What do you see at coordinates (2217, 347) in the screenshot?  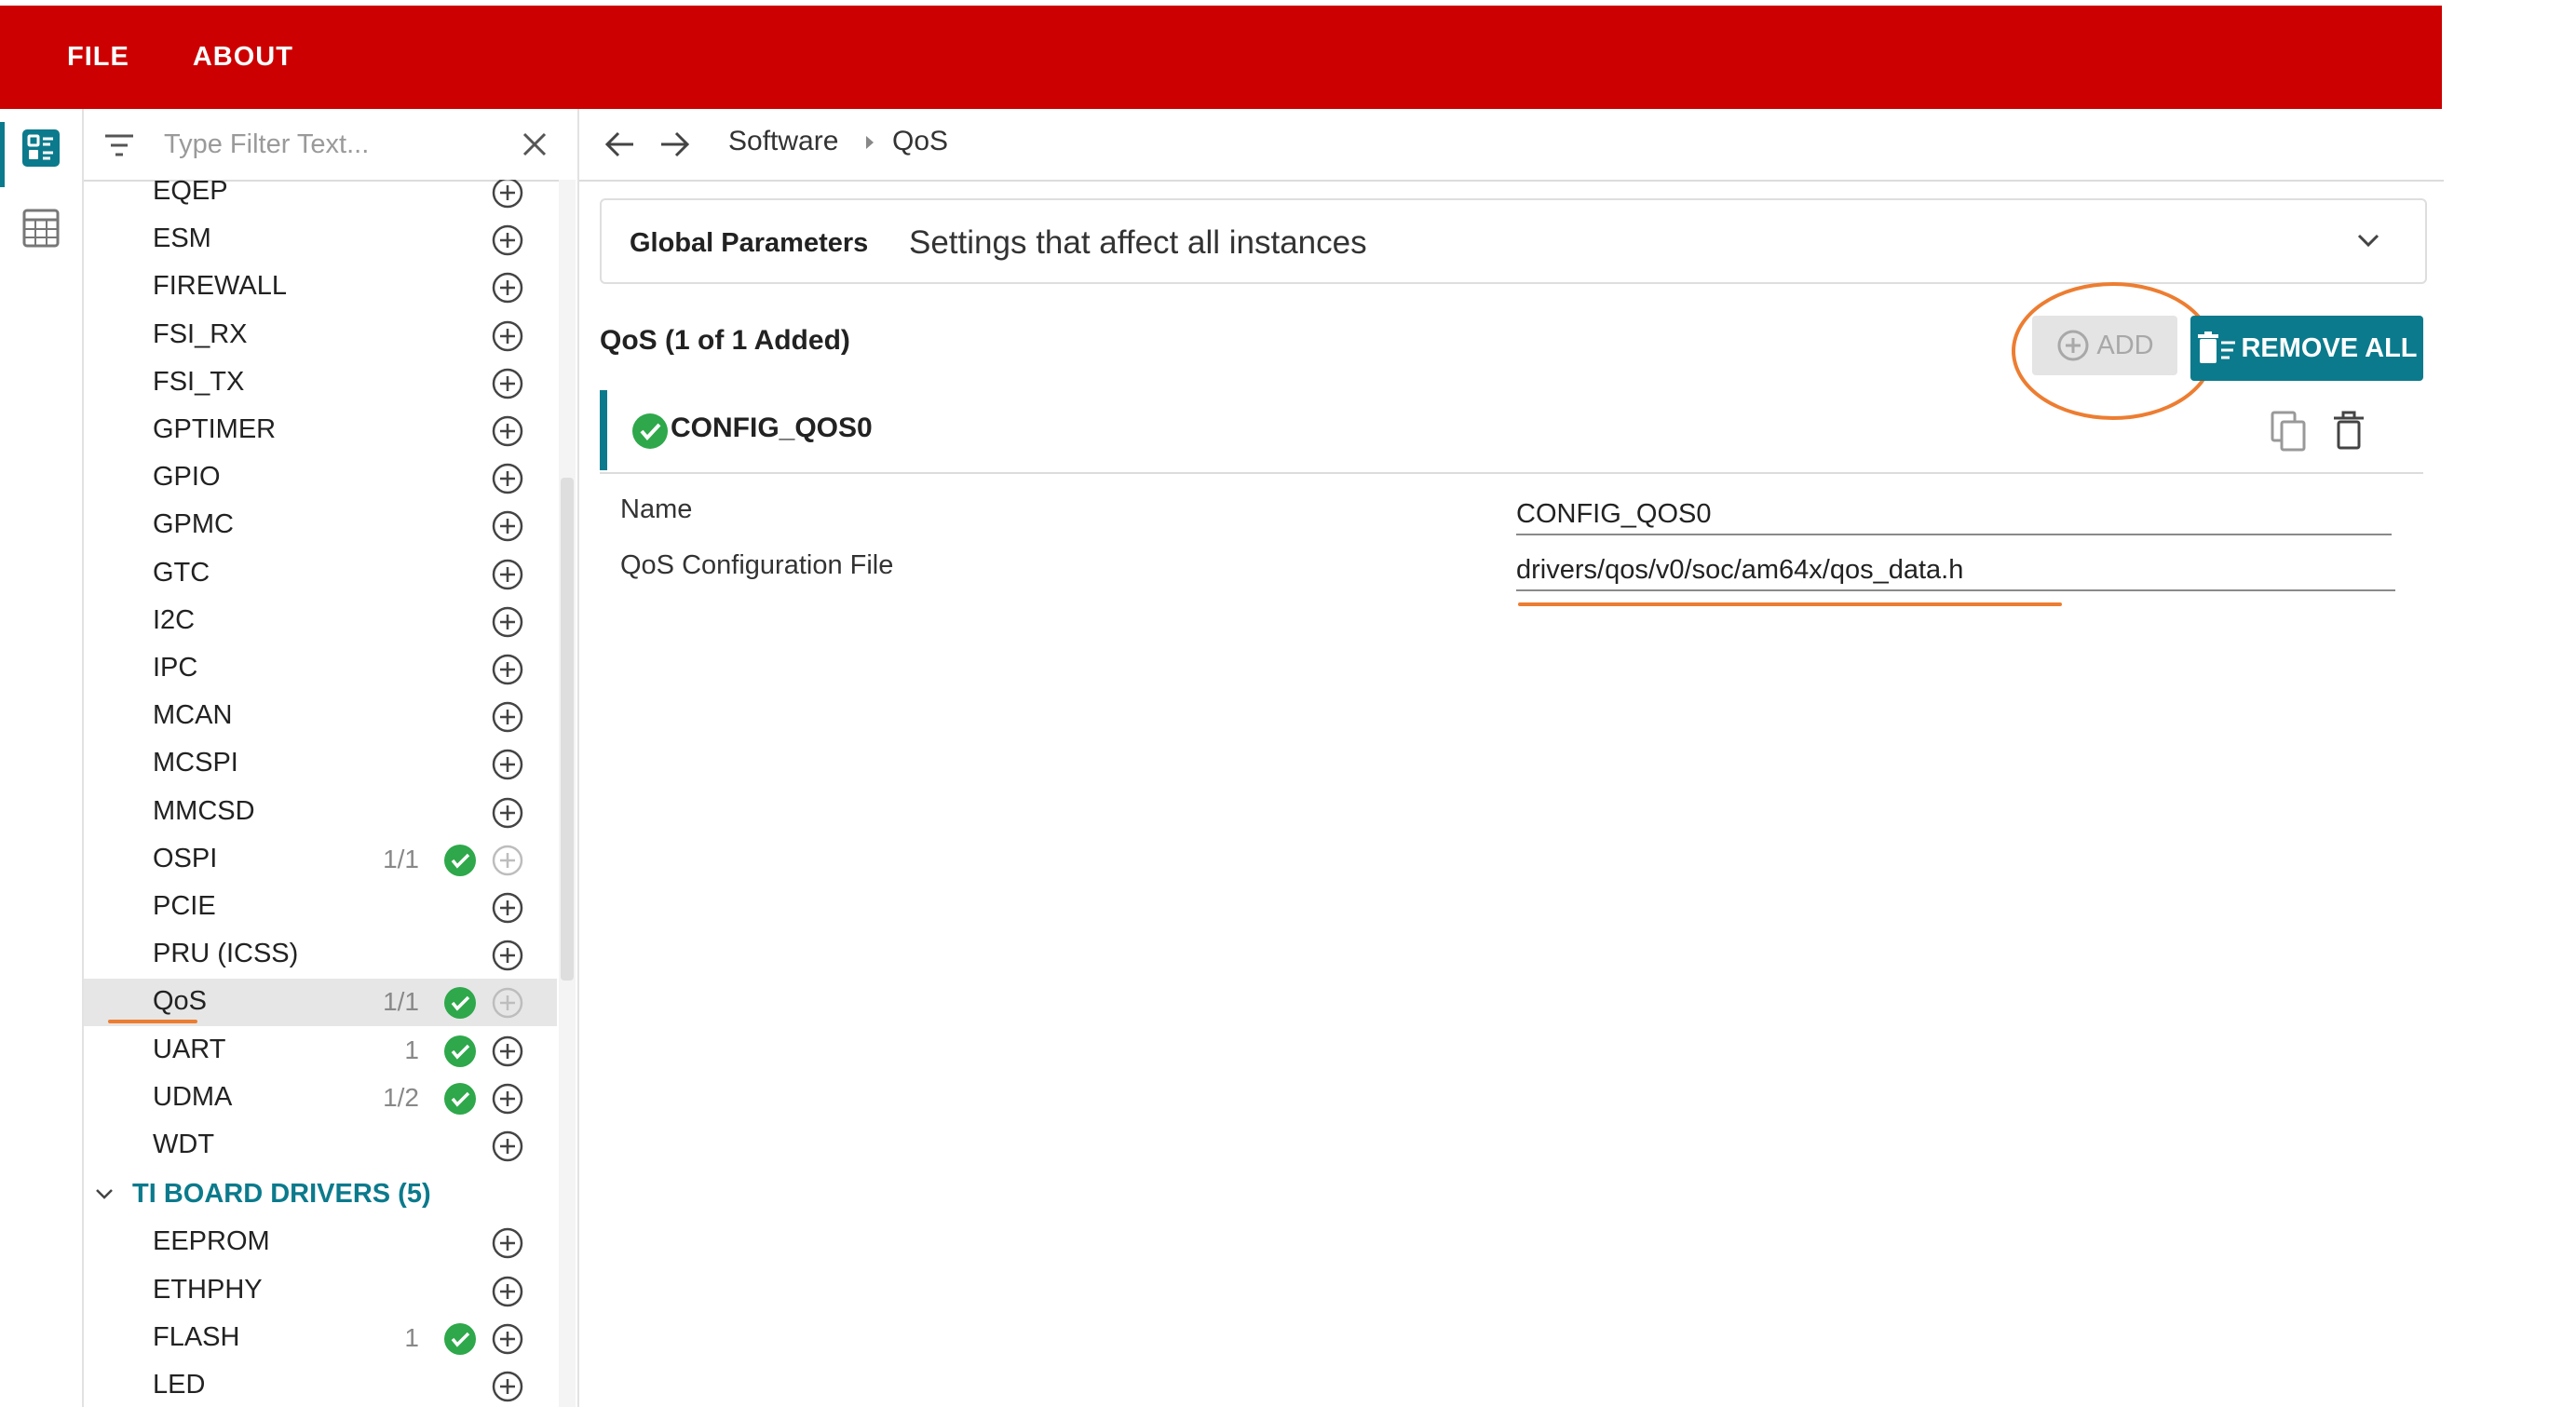 I see `delete-all-icon` at bounding box center [2217, 347].